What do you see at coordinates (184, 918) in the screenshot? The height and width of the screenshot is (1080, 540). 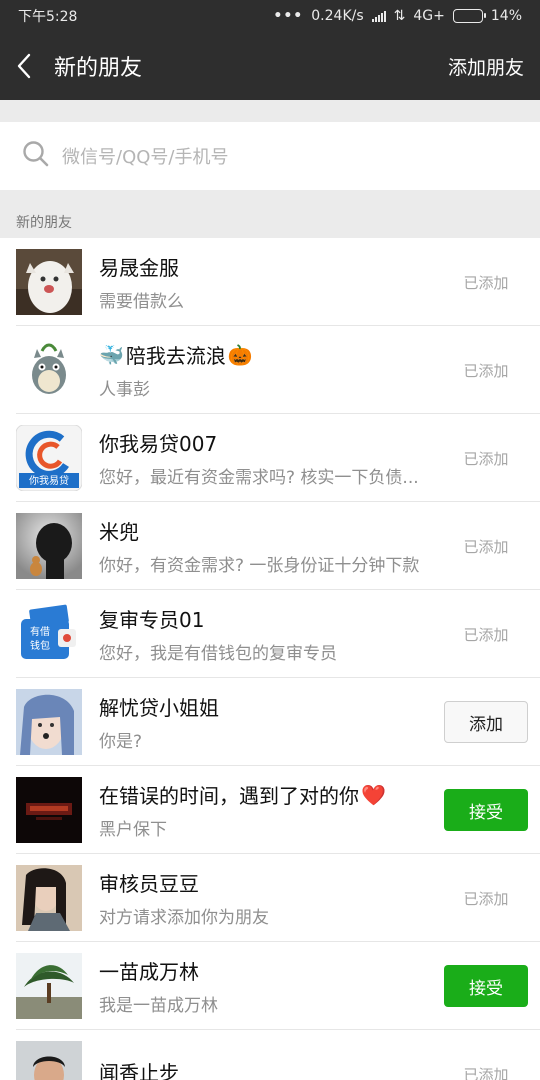 I see `friend-message: 对方请求添加你为朋友` at bounding box center [184, 918].